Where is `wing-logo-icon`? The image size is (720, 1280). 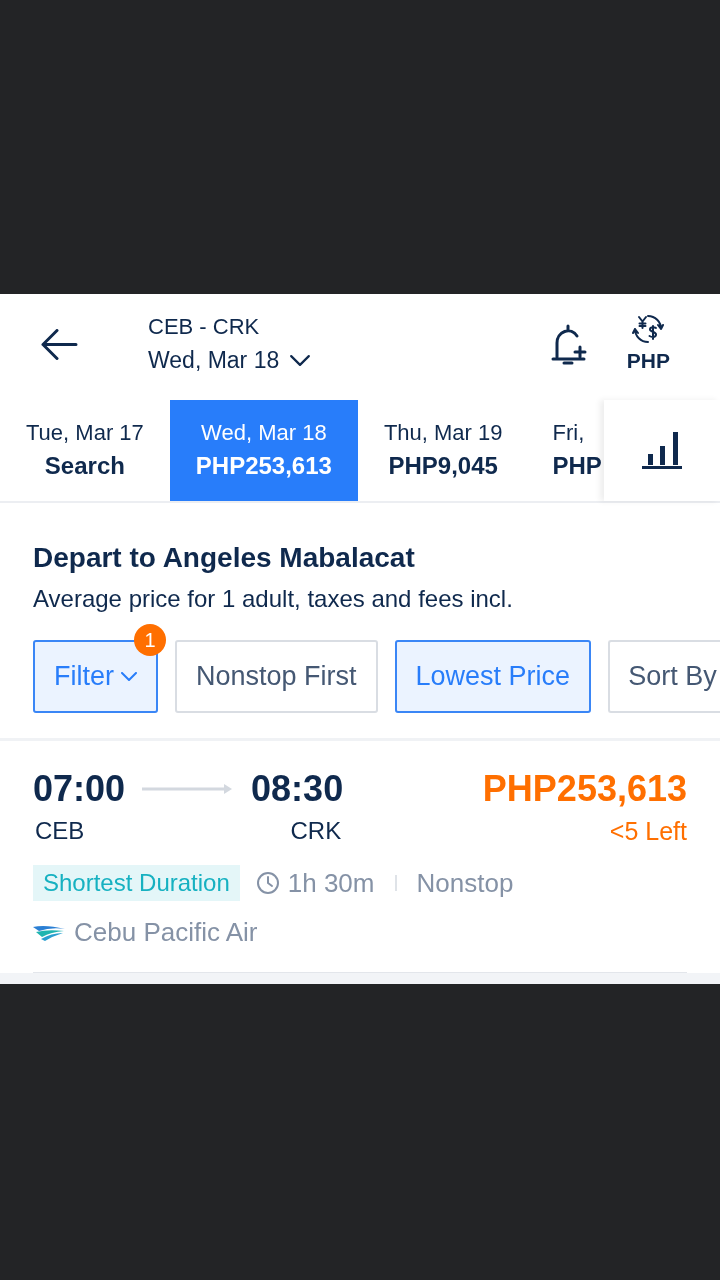
wing-logo-icon is located at coordinates (49, 932).